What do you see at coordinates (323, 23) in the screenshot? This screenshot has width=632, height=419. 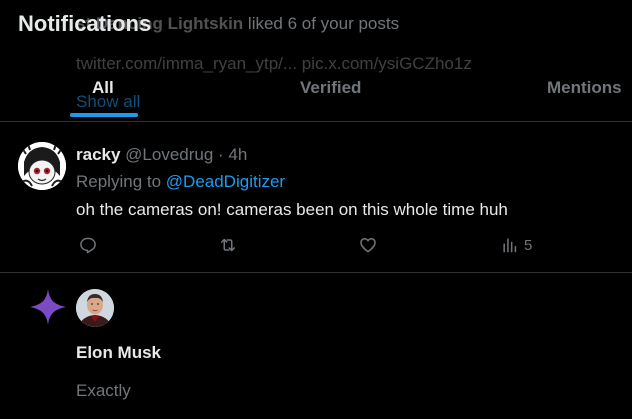 I see `ghost-notification-action: liked 6 of your posts` at bounding box center [323, 23].